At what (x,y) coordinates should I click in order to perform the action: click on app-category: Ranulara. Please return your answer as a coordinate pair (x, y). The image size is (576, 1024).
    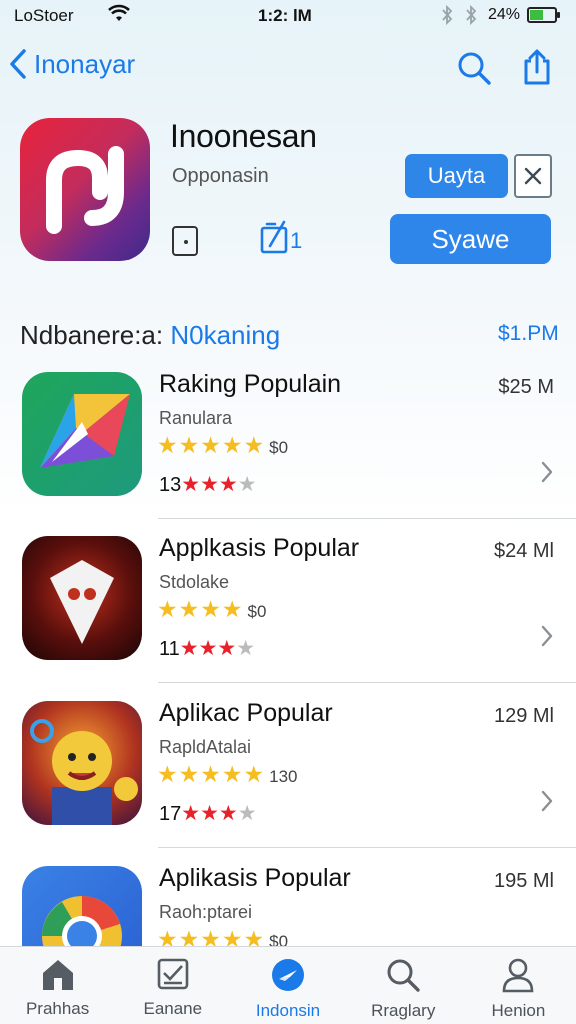
    Looking at the image, I should click on (196, 418).